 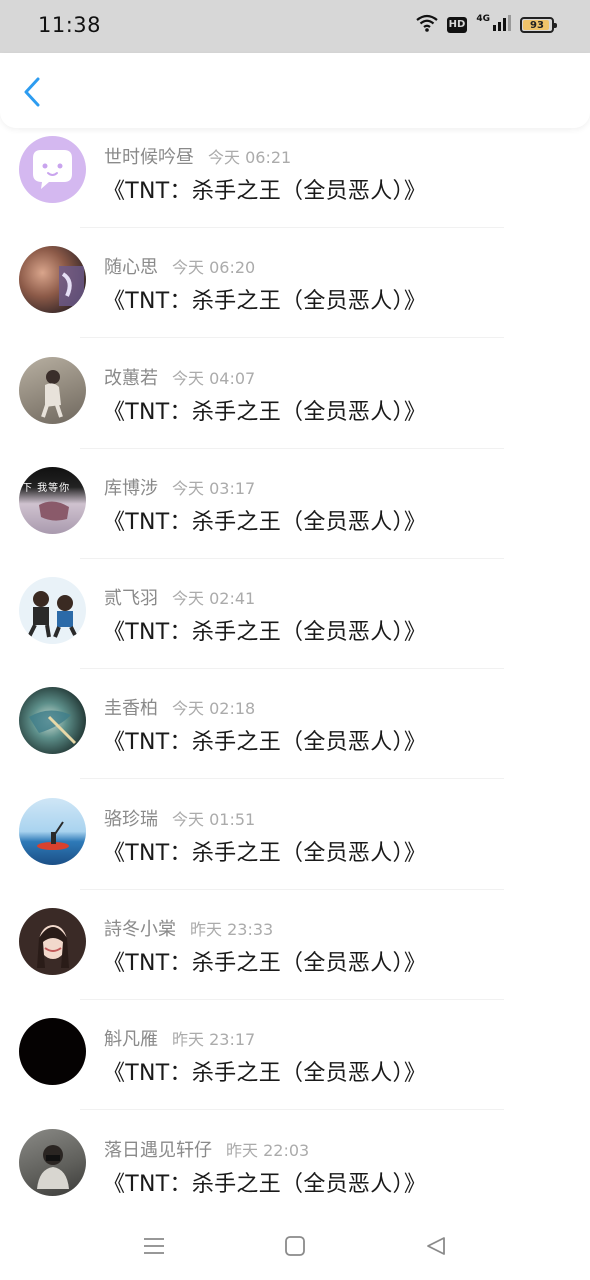 What do you see at coordinates (131, 267) in the screenshot?
I see `author-name: 随心思` at bounding box center [131, 267].